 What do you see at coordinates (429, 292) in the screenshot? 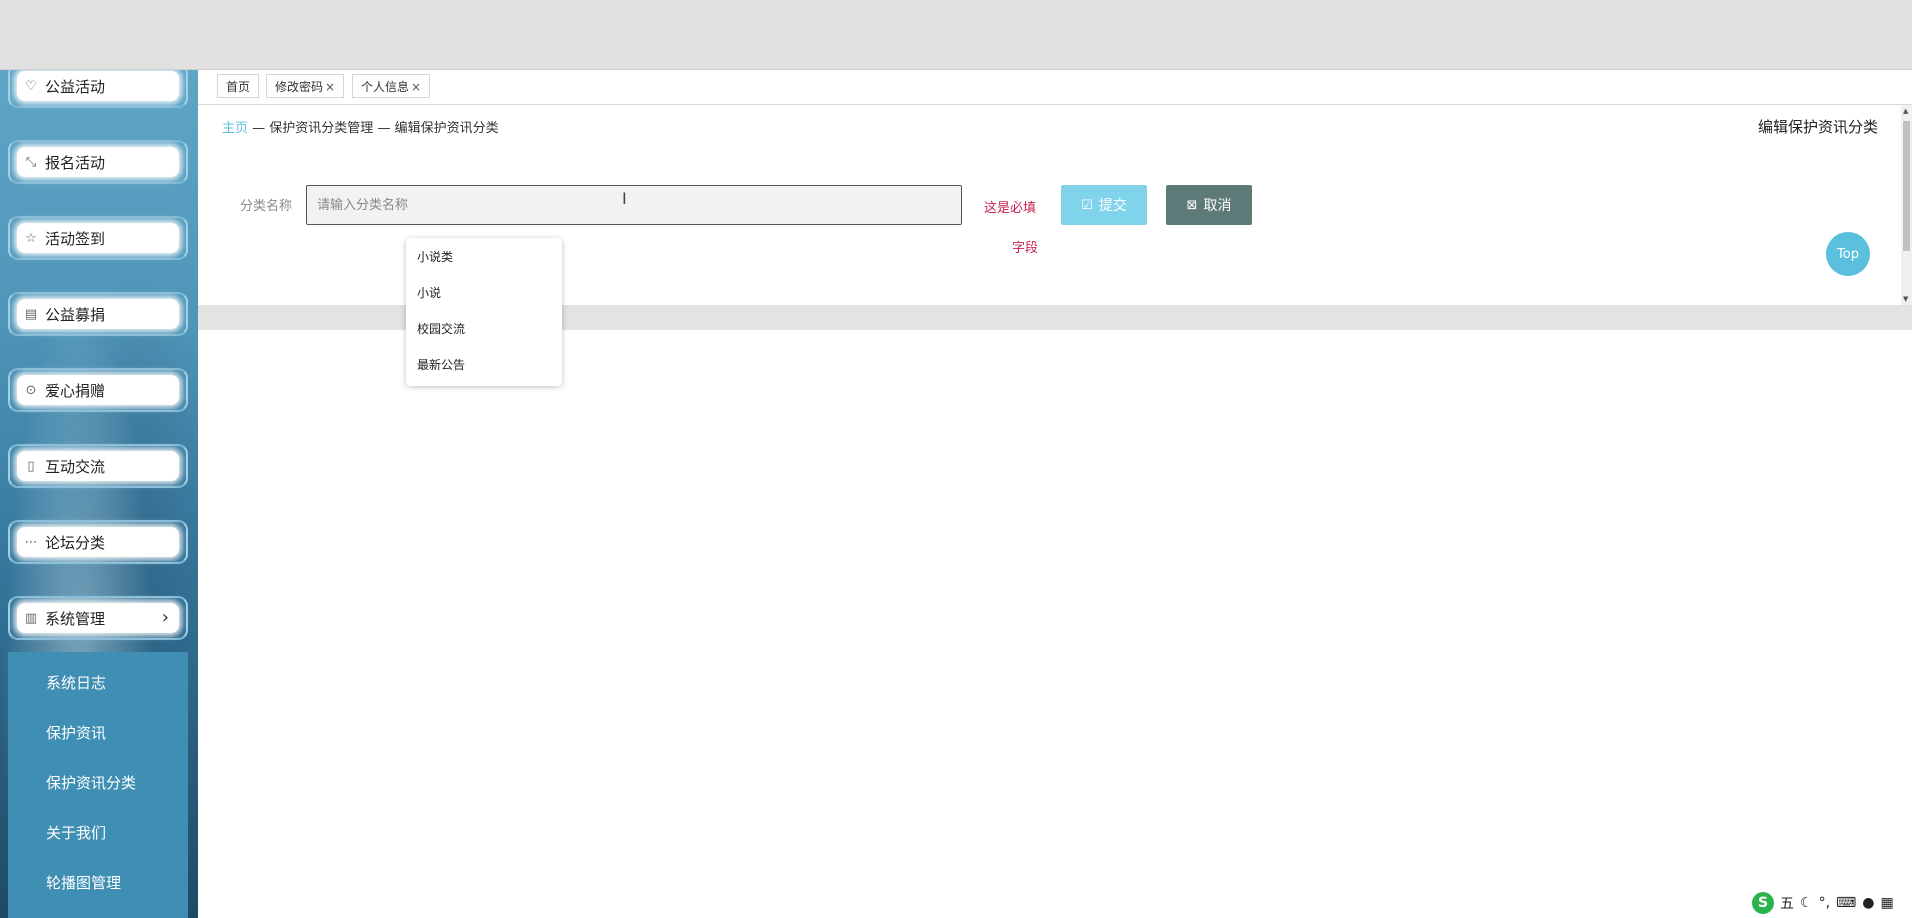
I see `autocomplete-option: 小说` at bounding box center [429, 292].